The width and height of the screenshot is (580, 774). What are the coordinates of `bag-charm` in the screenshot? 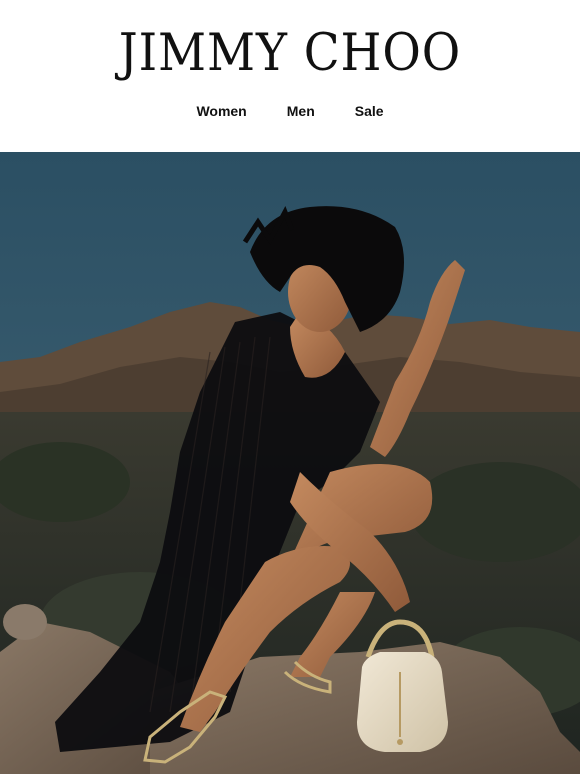 It's located at (400, 742).